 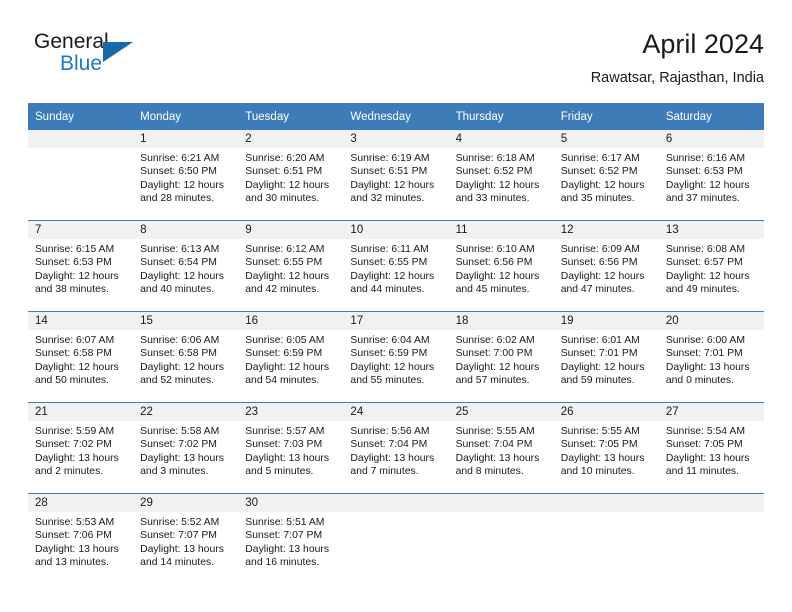 What do you see at coordinates (186, 412) in the screenshot?
I see `day-number: 22` at bounding box center [186, 412].